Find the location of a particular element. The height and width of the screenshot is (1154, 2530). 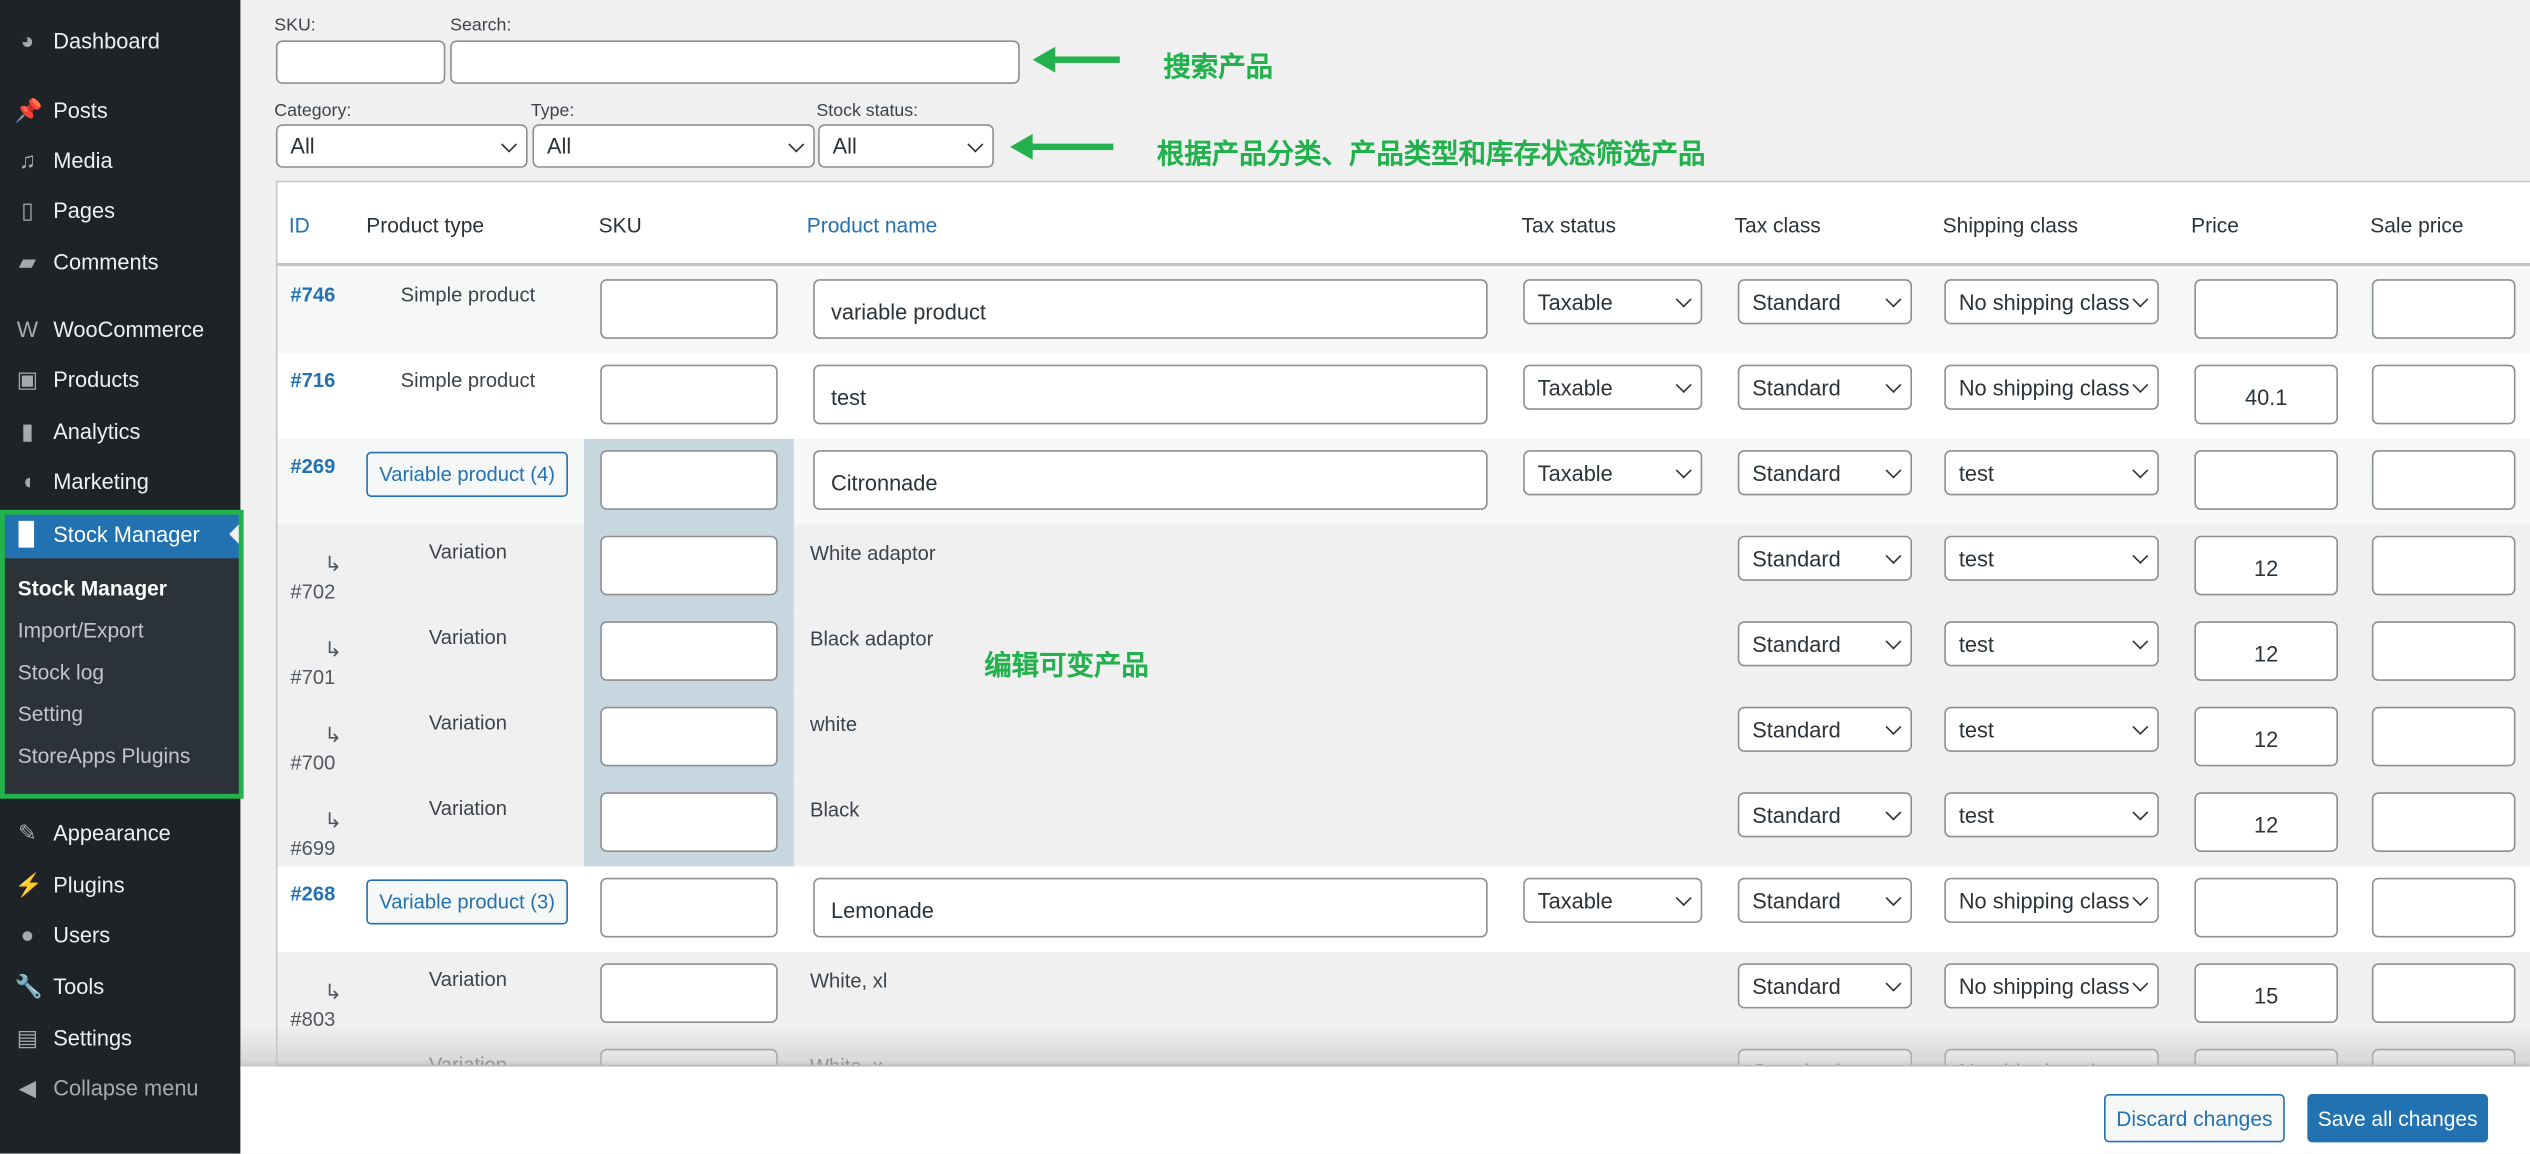

sidebar-item-woocommerce: W WooCommerce is located at coordinates (120, 329).